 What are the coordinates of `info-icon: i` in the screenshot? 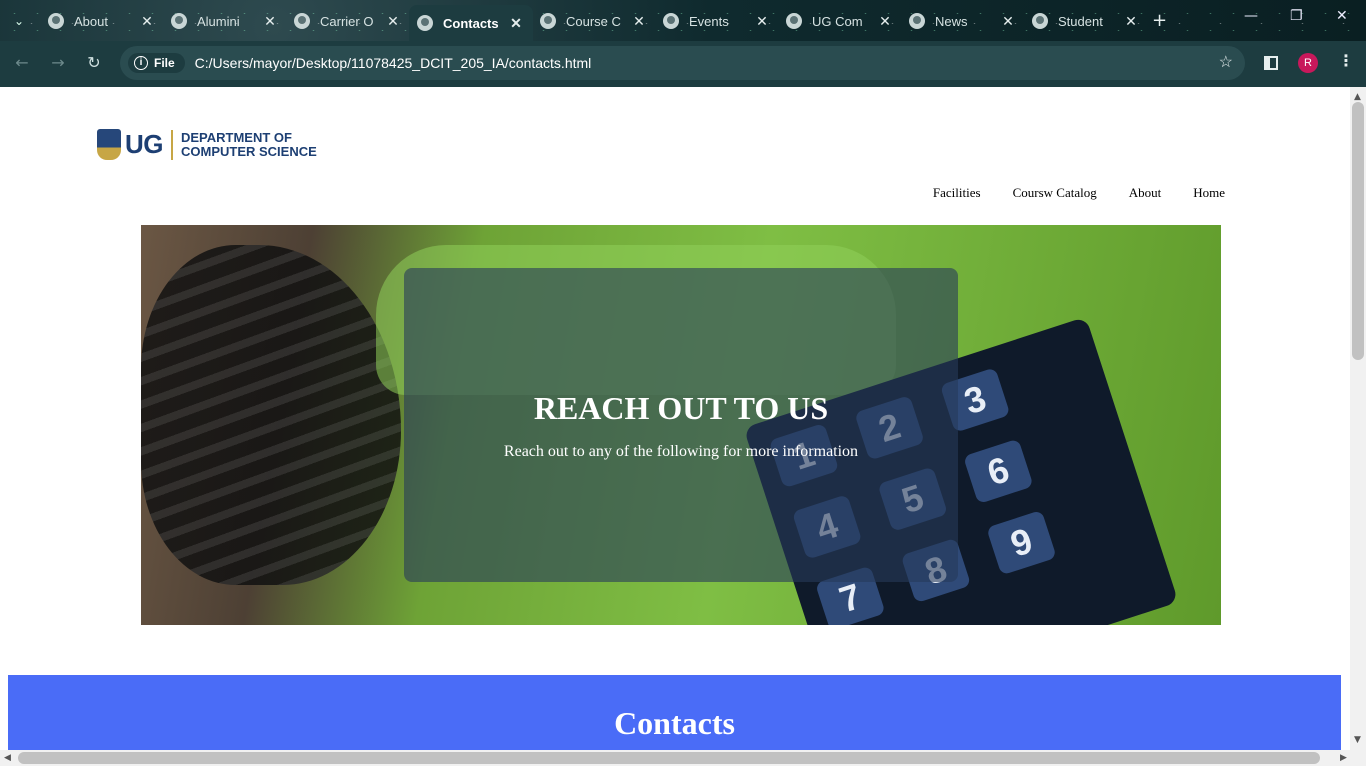 It's located at (141, 63).